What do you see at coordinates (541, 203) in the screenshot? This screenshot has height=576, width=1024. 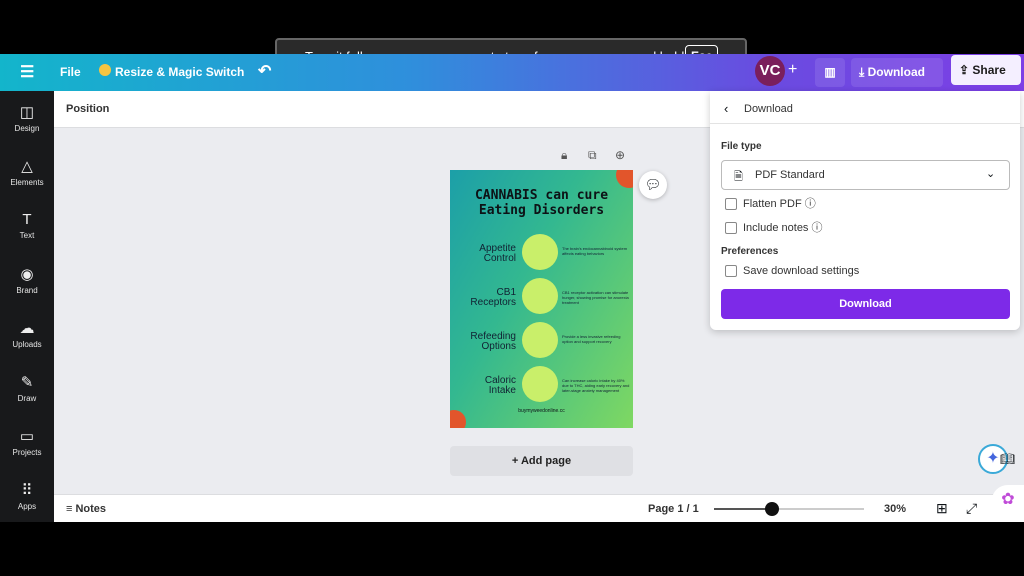 I see `poster-title: CANNABIS can cure Eating Disorders` at bounding box center [541, 203].